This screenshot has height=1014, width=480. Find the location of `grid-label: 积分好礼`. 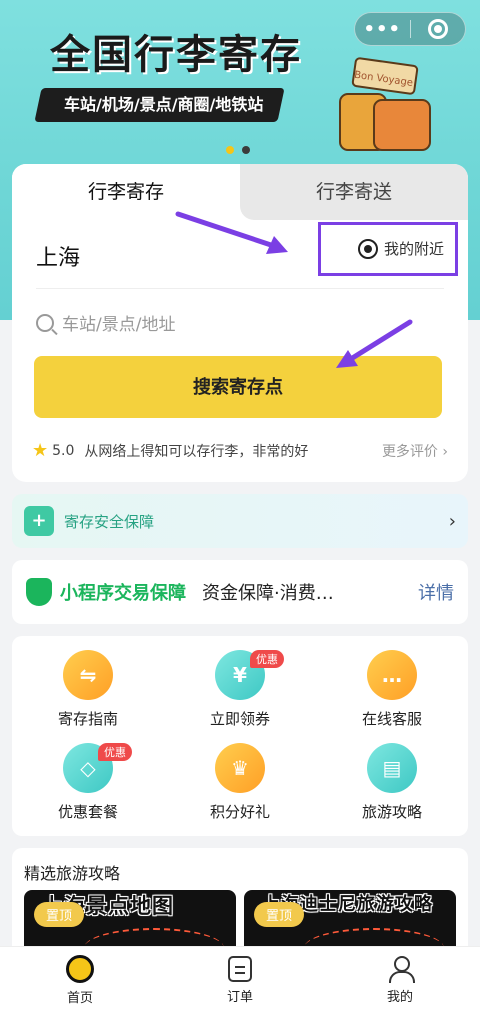

grid-label: 积分好礼 is located at coordinates (239, 812).